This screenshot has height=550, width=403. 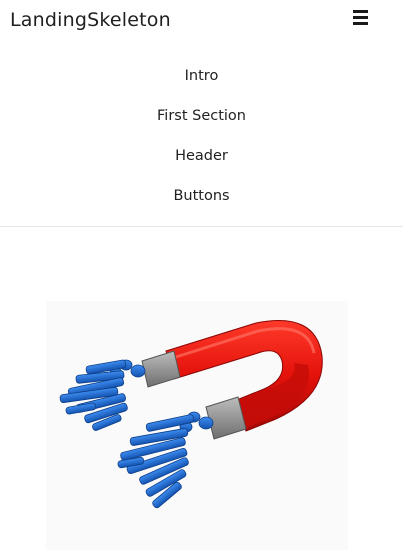 I want to click on nav-item-intro: Intro, so click(x=201, y=76).